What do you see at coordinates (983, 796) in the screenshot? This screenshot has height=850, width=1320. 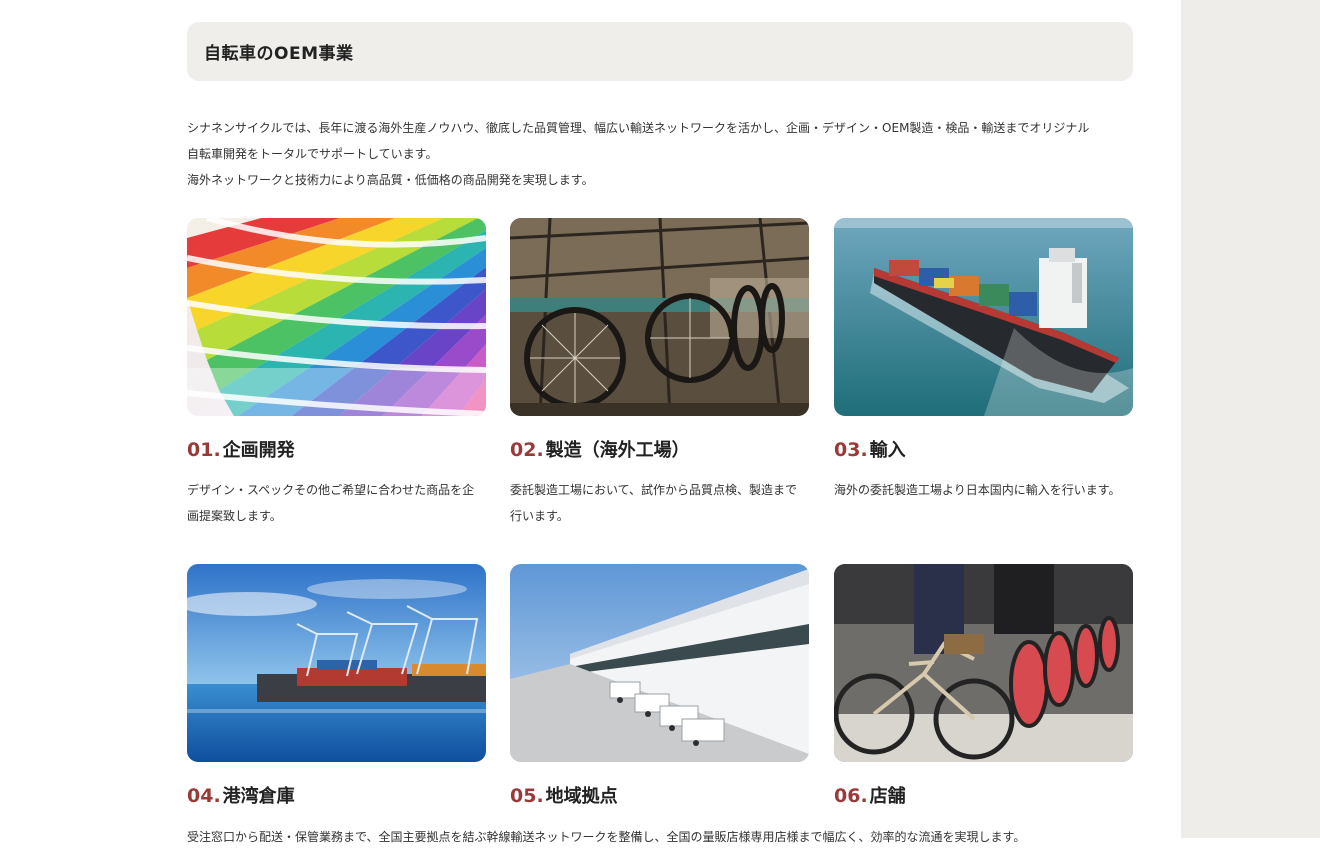 I see `service-title: 06. 店舗` at bounding box center [983, 796].